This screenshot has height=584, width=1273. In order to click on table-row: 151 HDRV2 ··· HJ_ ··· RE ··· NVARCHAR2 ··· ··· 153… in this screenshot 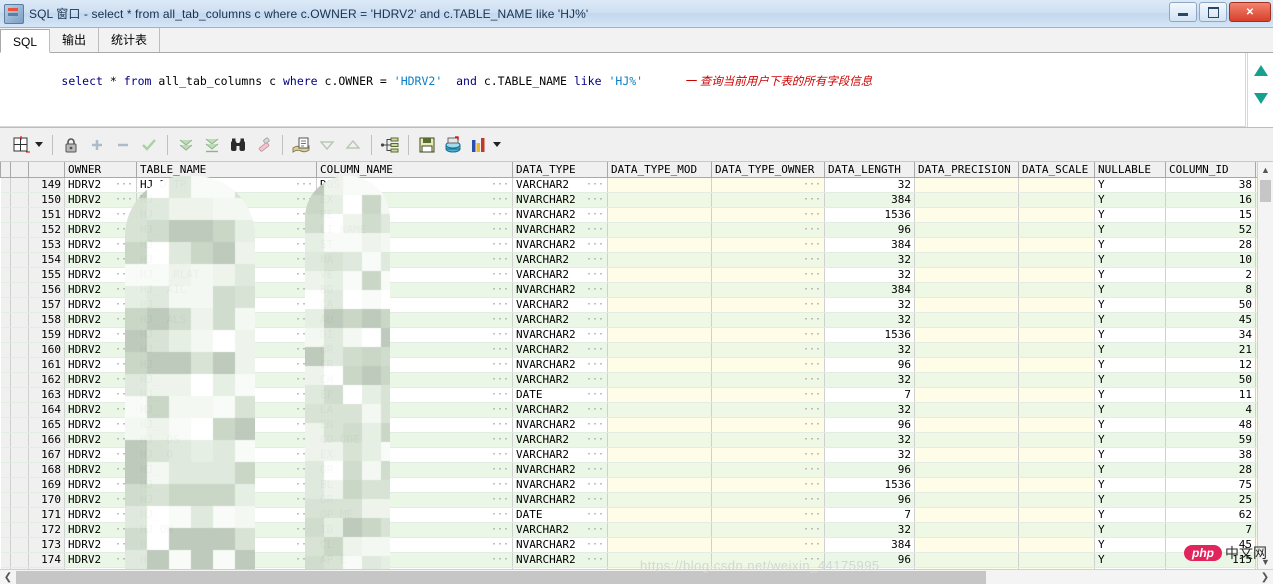, I will do `click(636, 215)`.